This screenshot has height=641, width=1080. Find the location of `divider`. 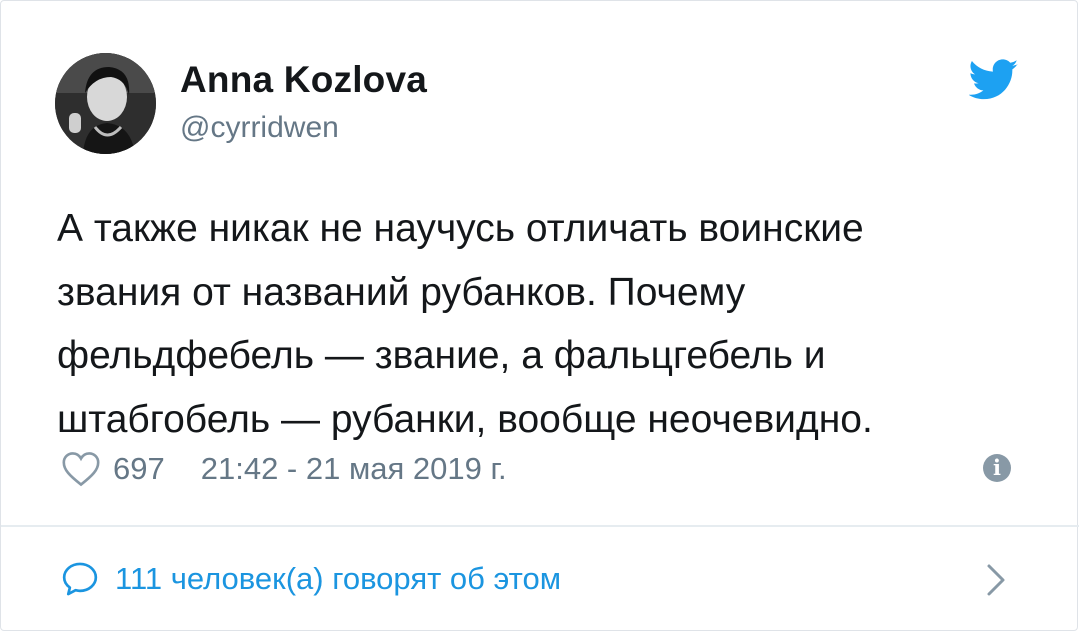

divider is located at coordinates (540, 526).